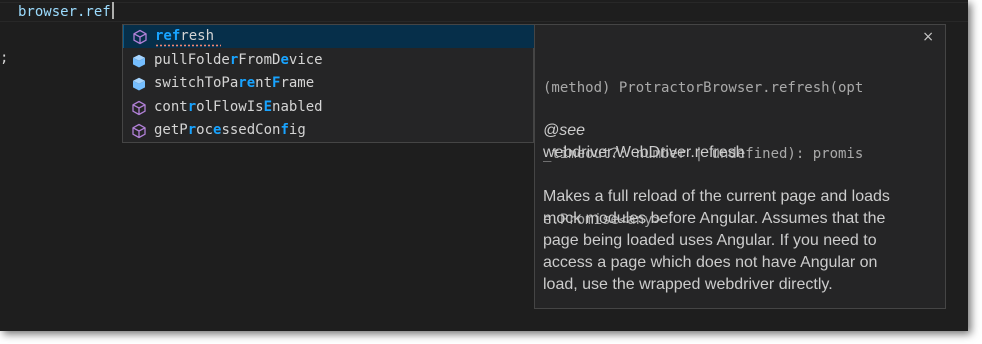  I want to click on label-text: oc, so click(205, 130).